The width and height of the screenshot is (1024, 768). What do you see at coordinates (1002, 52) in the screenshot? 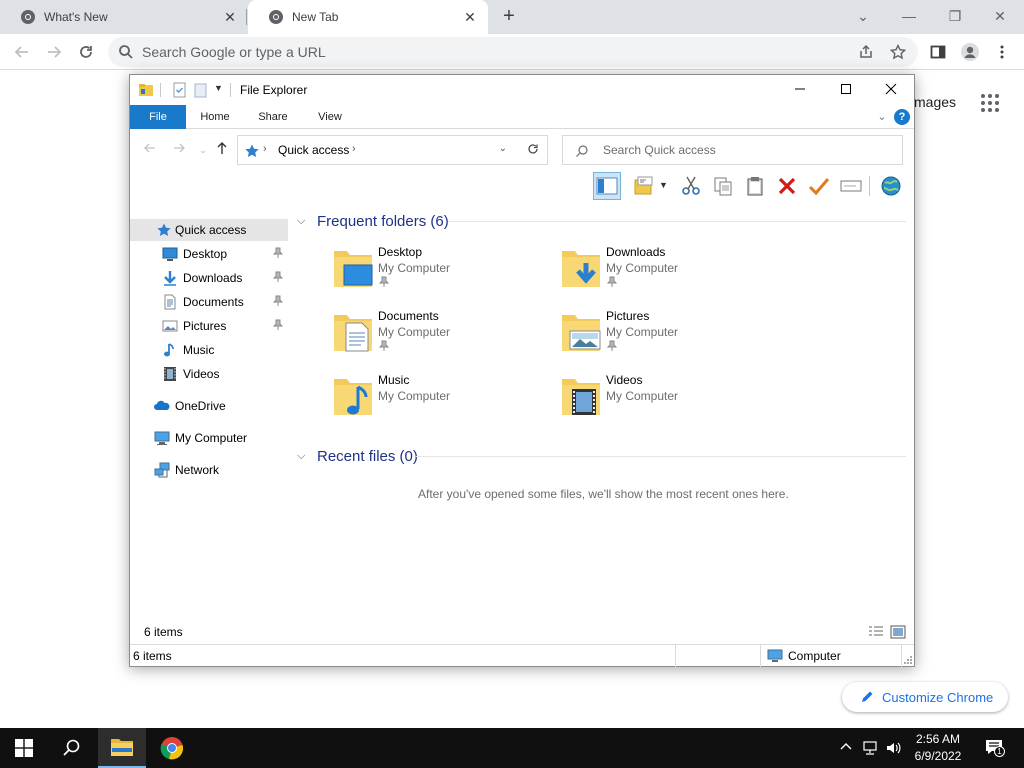
I see `chrome-menu-button` at bounding box center [1002, 52].